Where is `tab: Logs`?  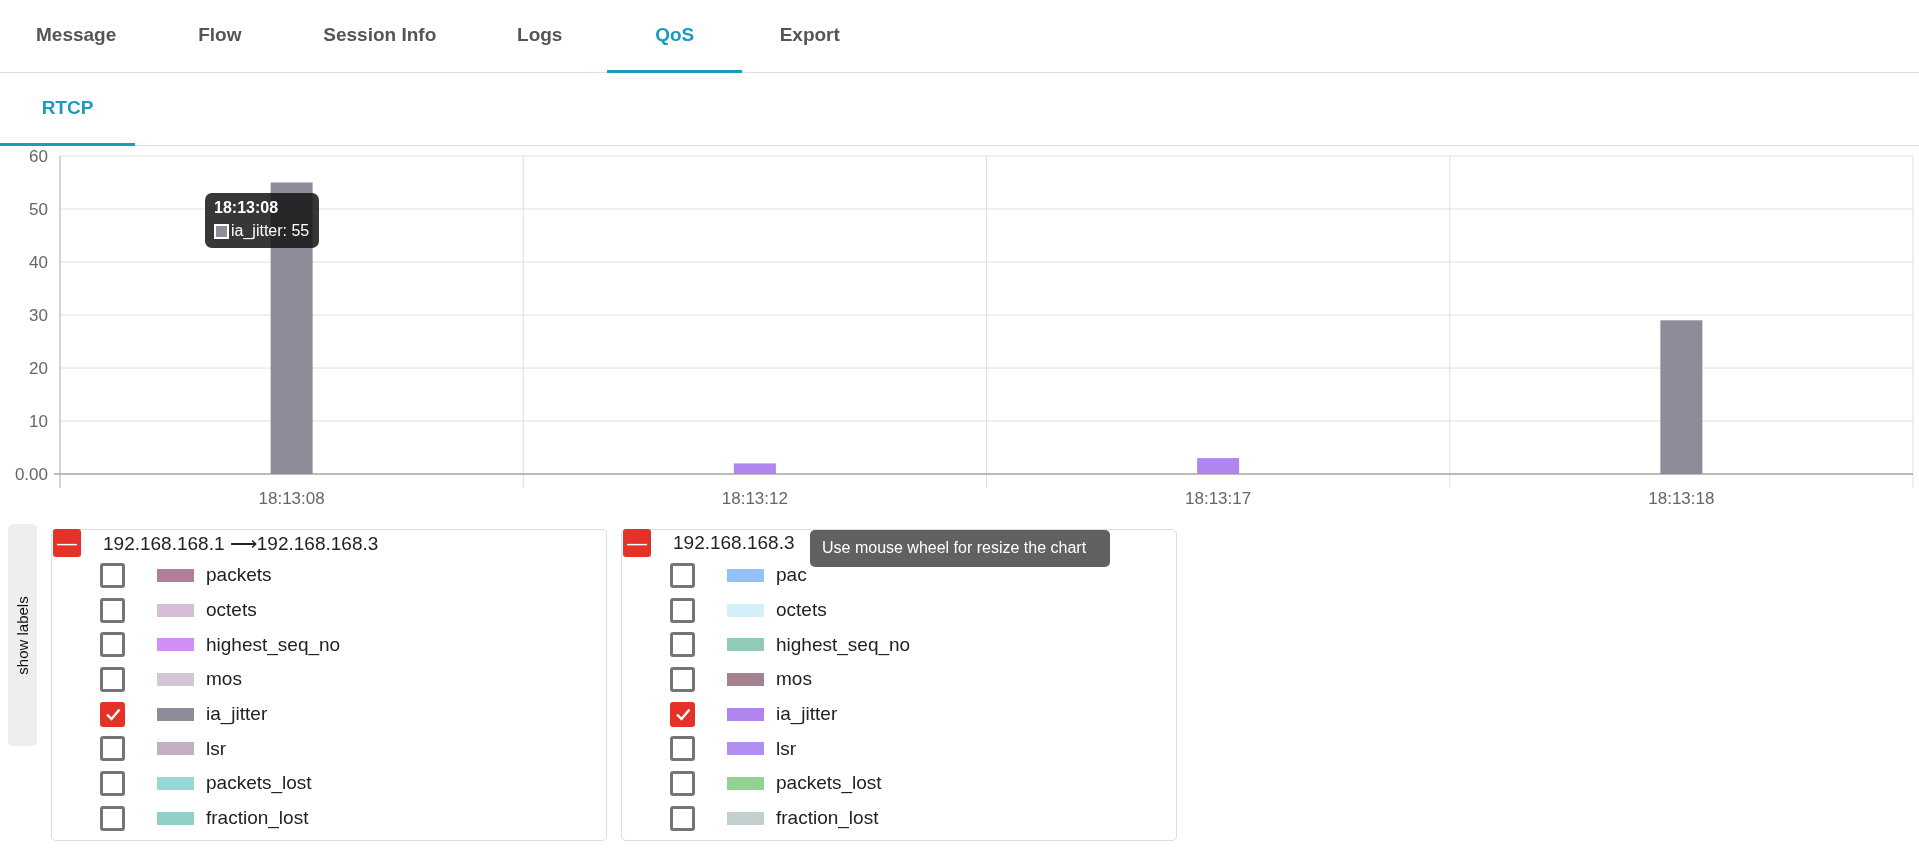
tab: Logs is located at coordinates (540, 36).